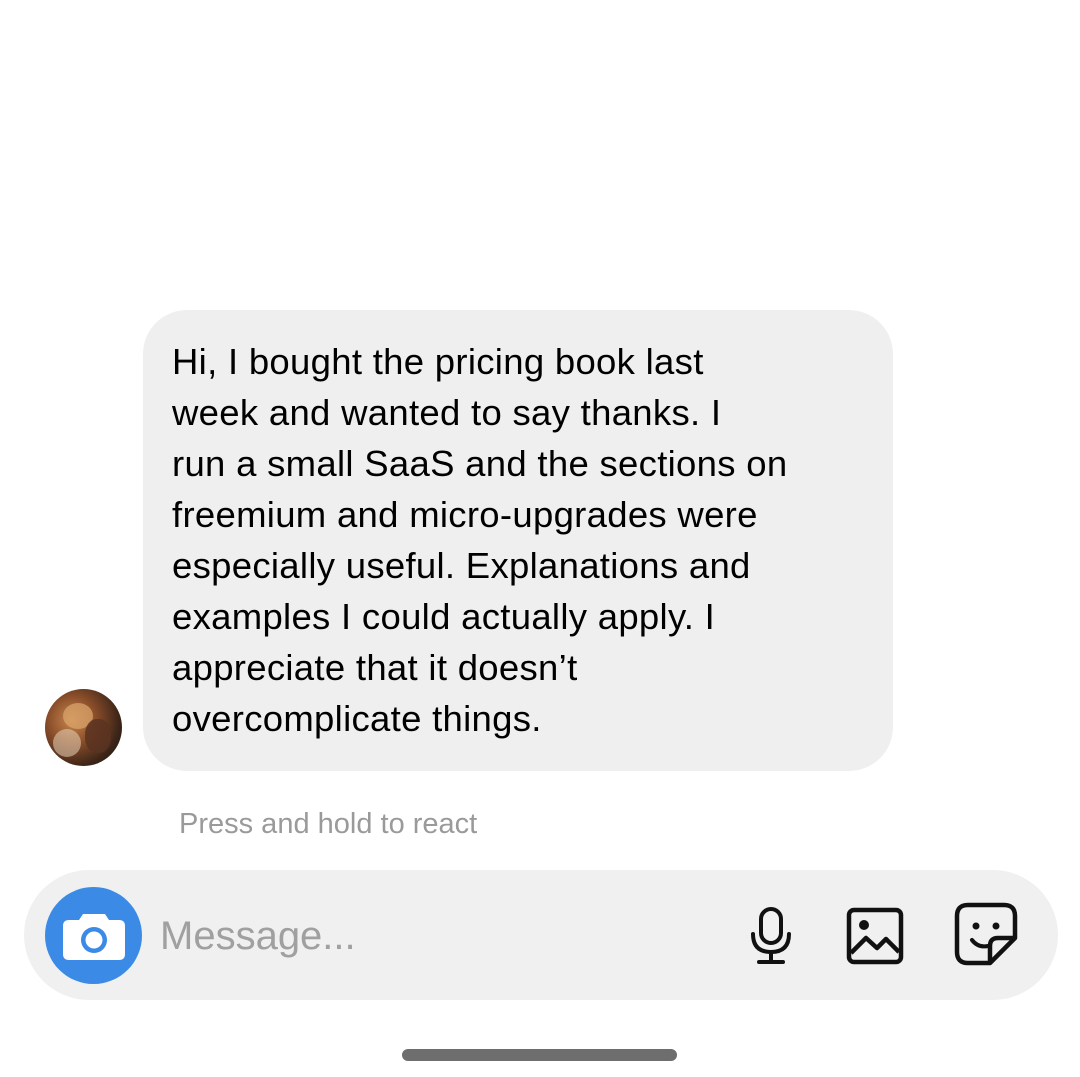 The image size is (1080, 1077). What do you see at coordinates (440, 936) in the screenshot?
I see `message-input` at bounding box center [440, 936].